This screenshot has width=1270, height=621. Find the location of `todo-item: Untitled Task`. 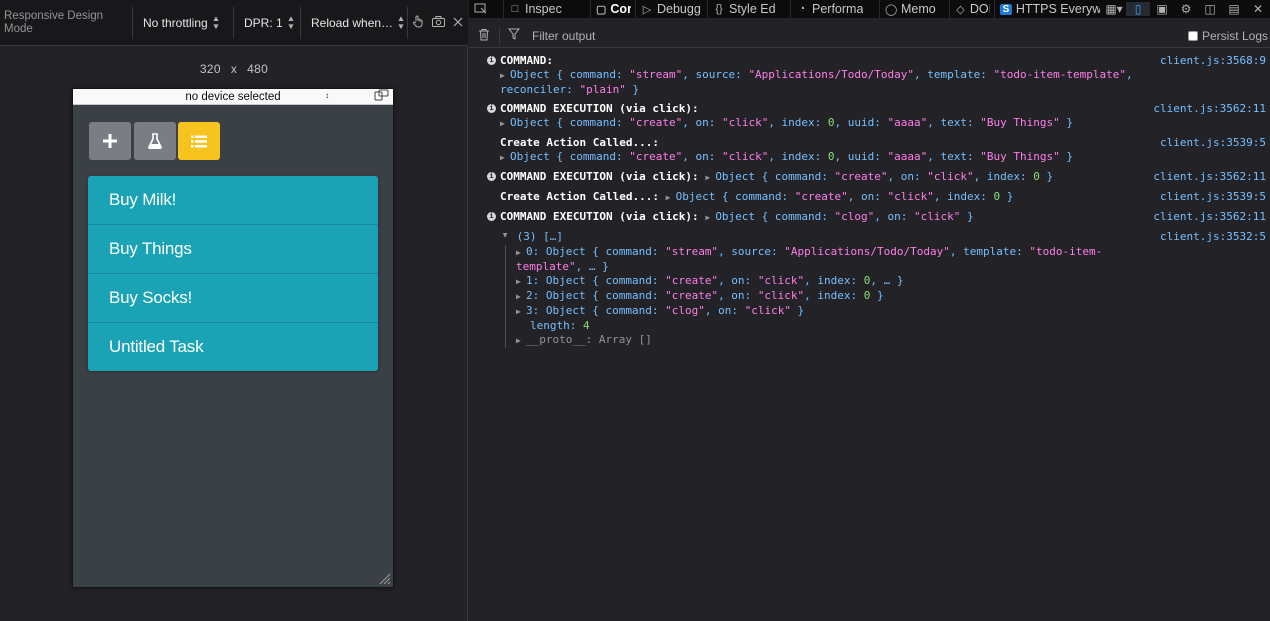

todo-item: Untitled Task is located at coordinates (233, 347).